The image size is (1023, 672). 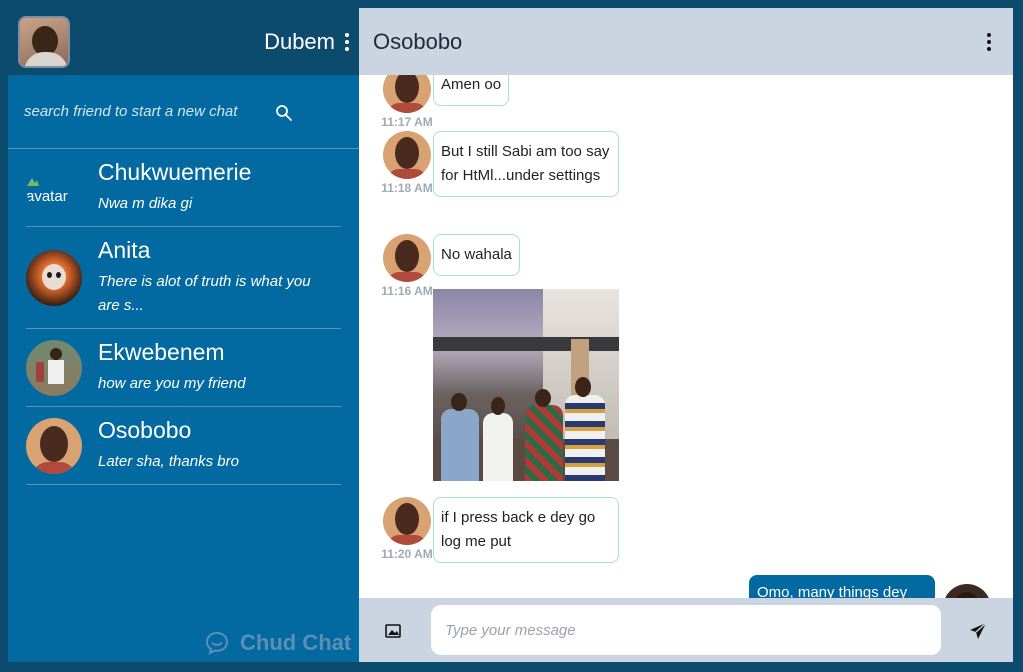 I want to click on message-item, so click(x=499, y=385).